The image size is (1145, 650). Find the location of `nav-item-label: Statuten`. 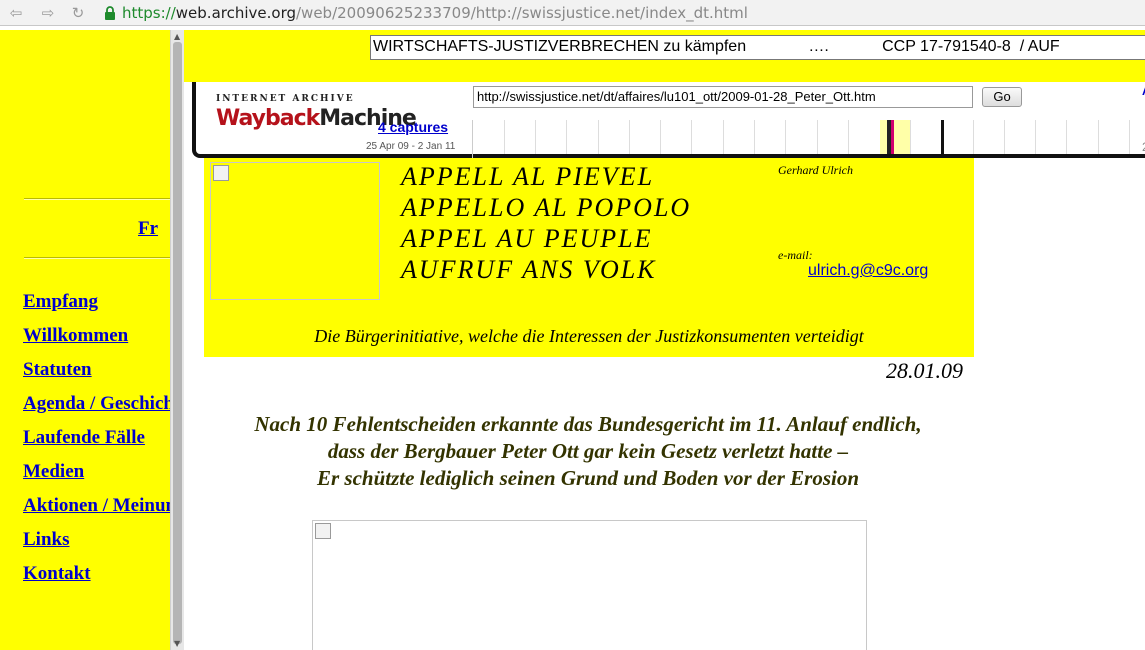

nav-item-label: Statuten is located at coordinates (57, 369).